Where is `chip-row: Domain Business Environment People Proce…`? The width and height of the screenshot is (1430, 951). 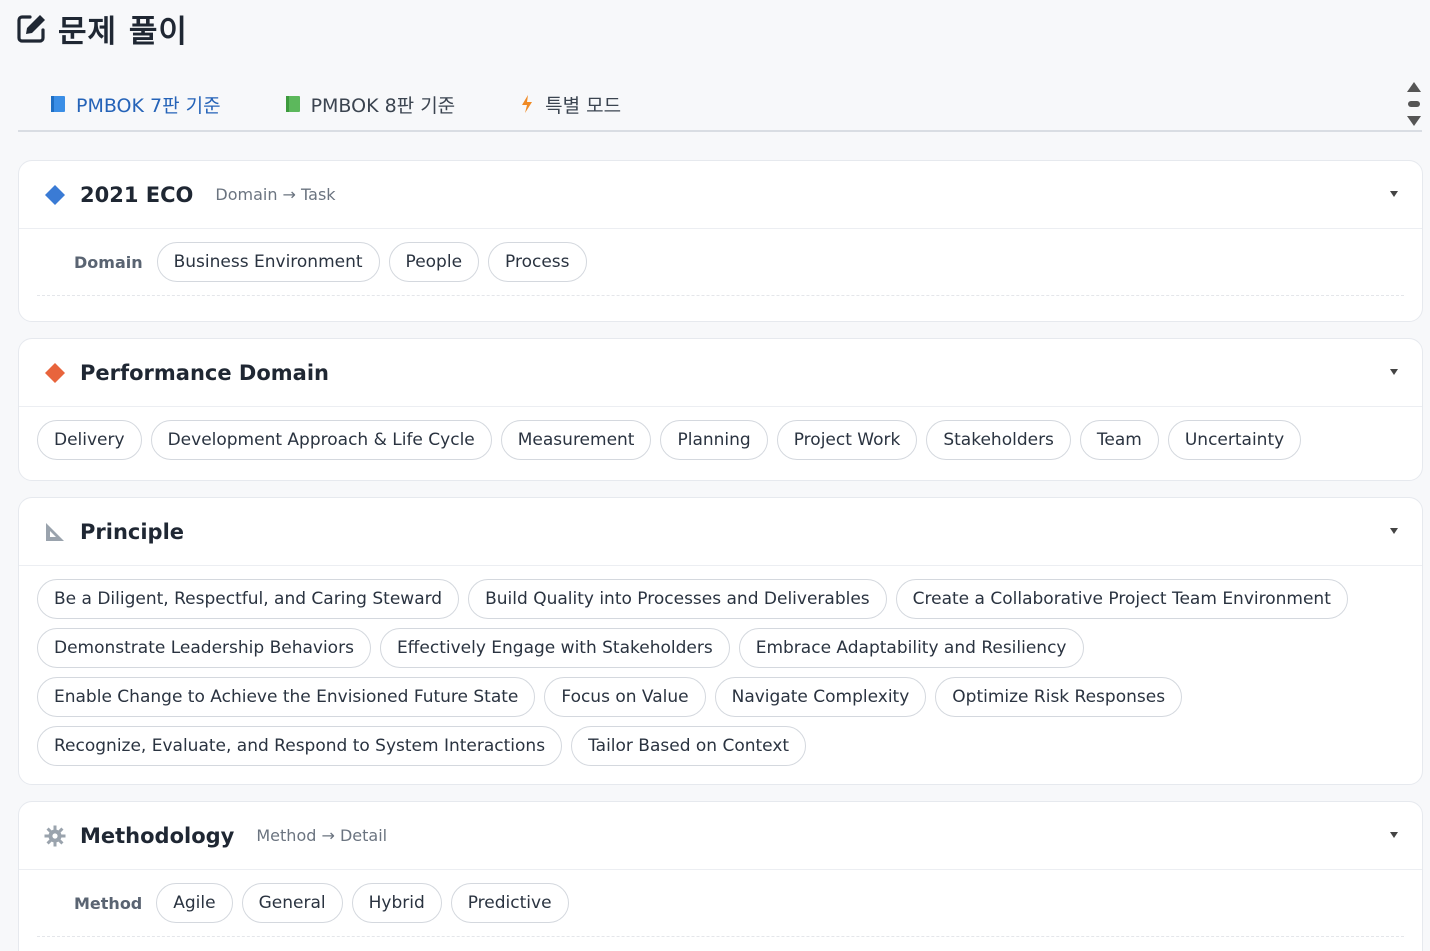 chip-row: Domain Business Environment People Proce… is located at coordinates (720, 262).